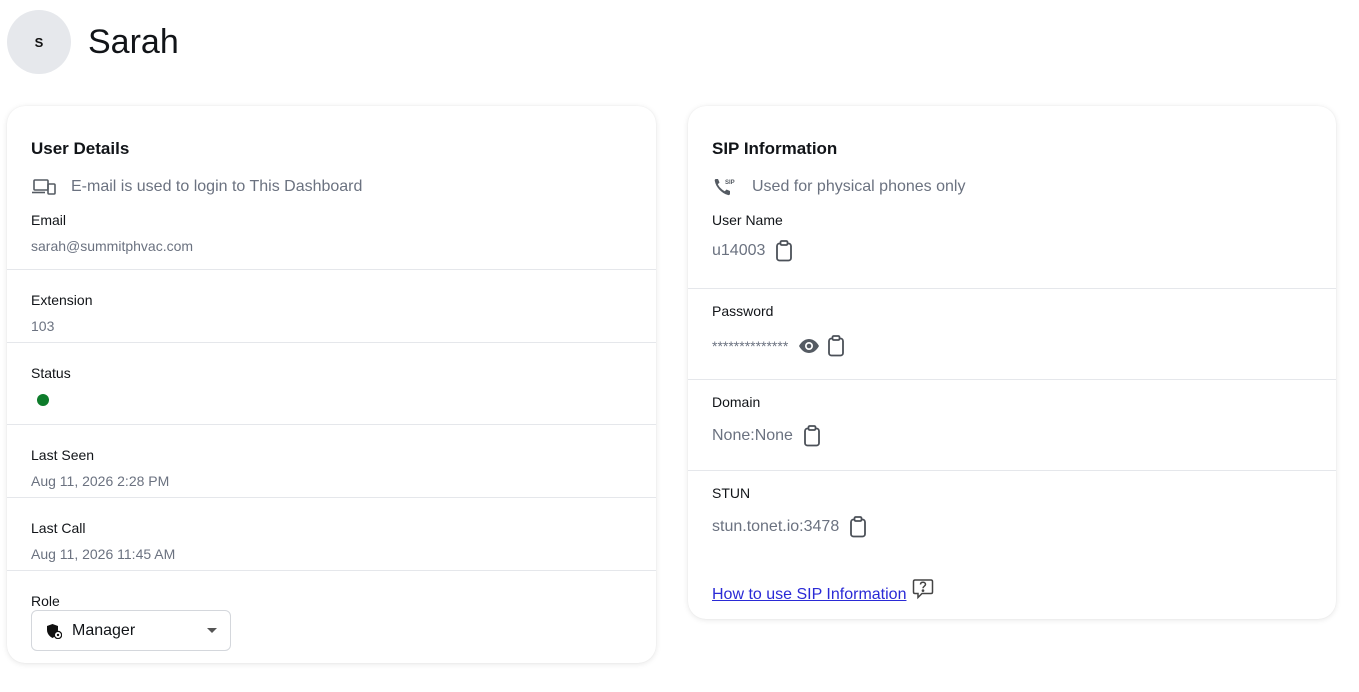  I want to click on sip-hint-text: Used for physical phones only, so click(859, 186).